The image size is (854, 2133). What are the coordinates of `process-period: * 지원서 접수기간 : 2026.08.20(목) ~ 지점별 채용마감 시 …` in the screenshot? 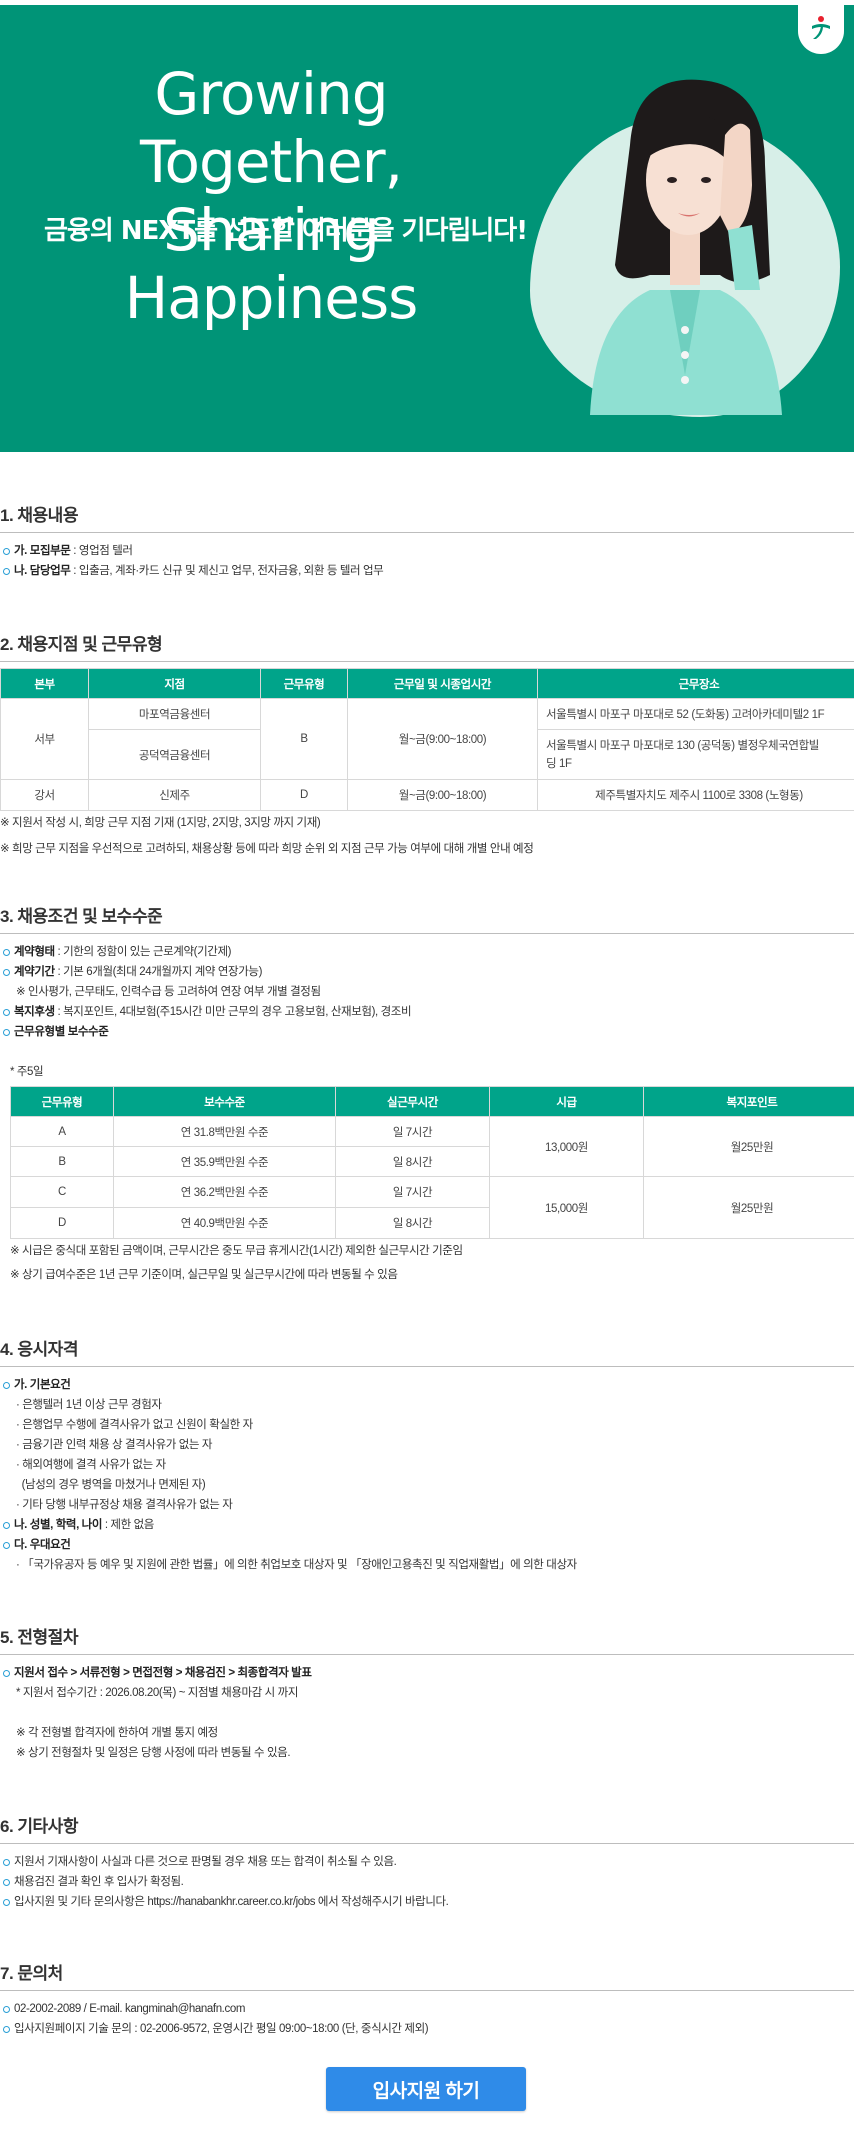 It's located at (157, 1693).